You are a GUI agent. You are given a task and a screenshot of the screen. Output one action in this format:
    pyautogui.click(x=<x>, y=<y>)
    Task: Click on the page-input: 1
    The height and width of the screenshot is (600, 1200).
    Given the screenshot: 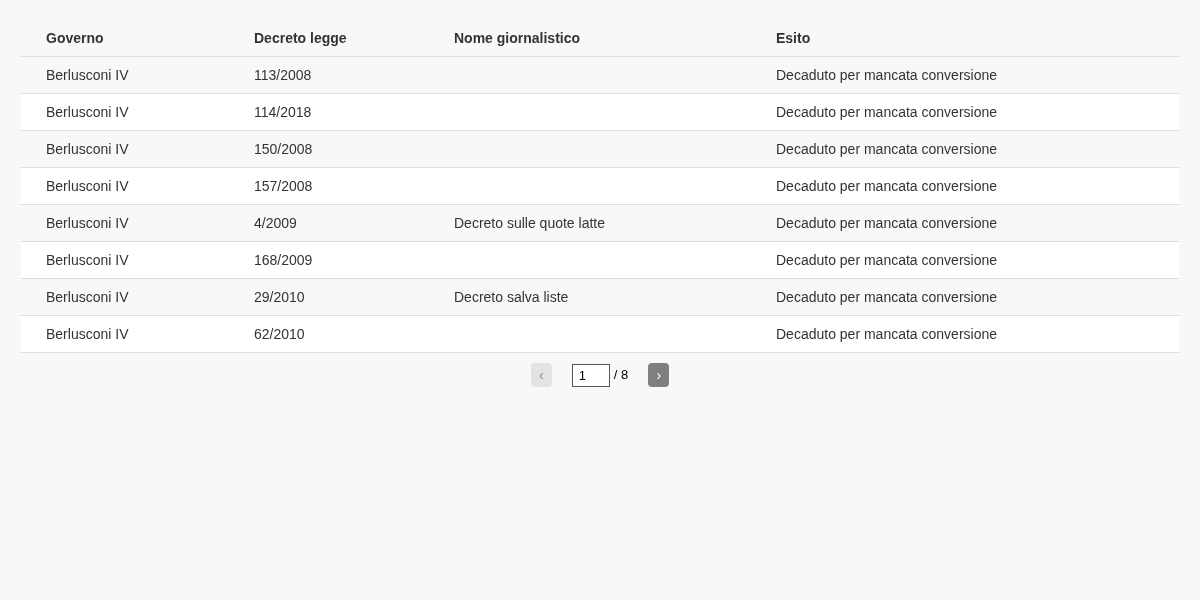 What is the action you would take?
    pyautogui.click(x=590, y=375)
    